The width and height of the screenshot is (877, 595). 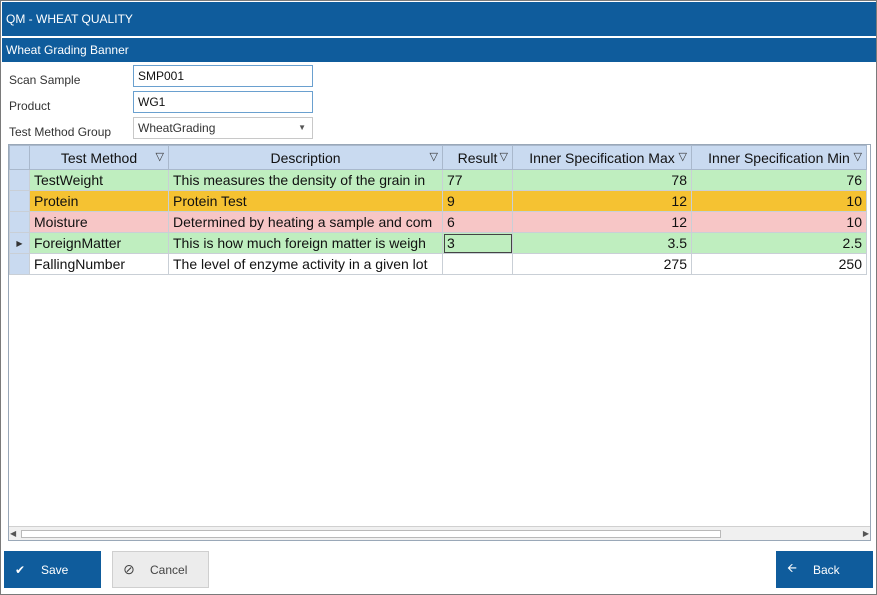 I want to click on scan-sample-label: Scan Sample, so click(x=45, y=80).